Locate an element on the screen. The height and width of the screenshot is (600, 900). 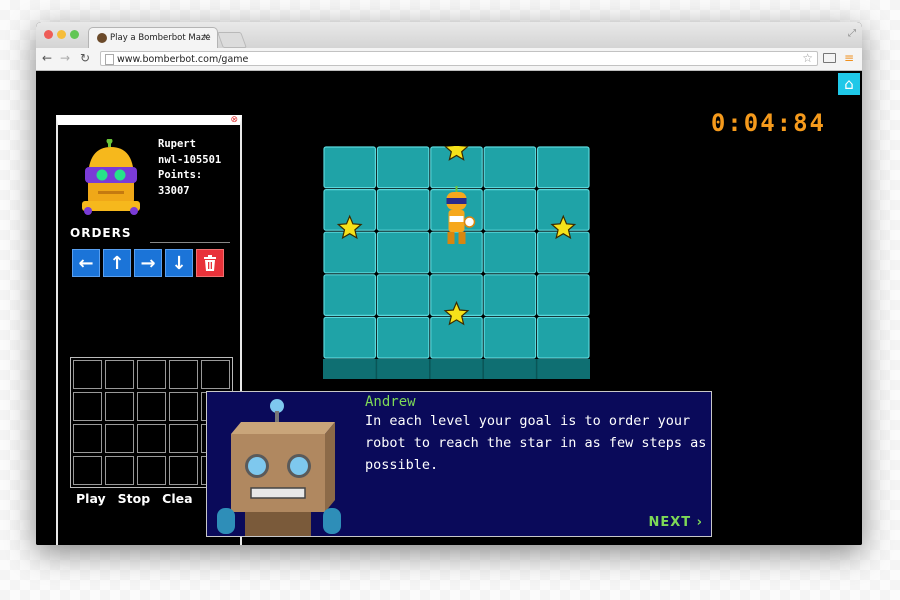
player-points: Points: 33007 is located at coordinates (180, 183).